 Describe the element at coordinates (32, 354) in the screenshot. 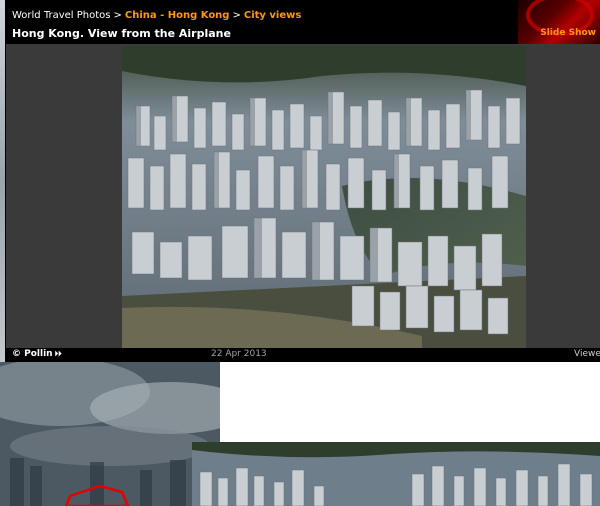

I see `author-name: © Pollin` at that location.